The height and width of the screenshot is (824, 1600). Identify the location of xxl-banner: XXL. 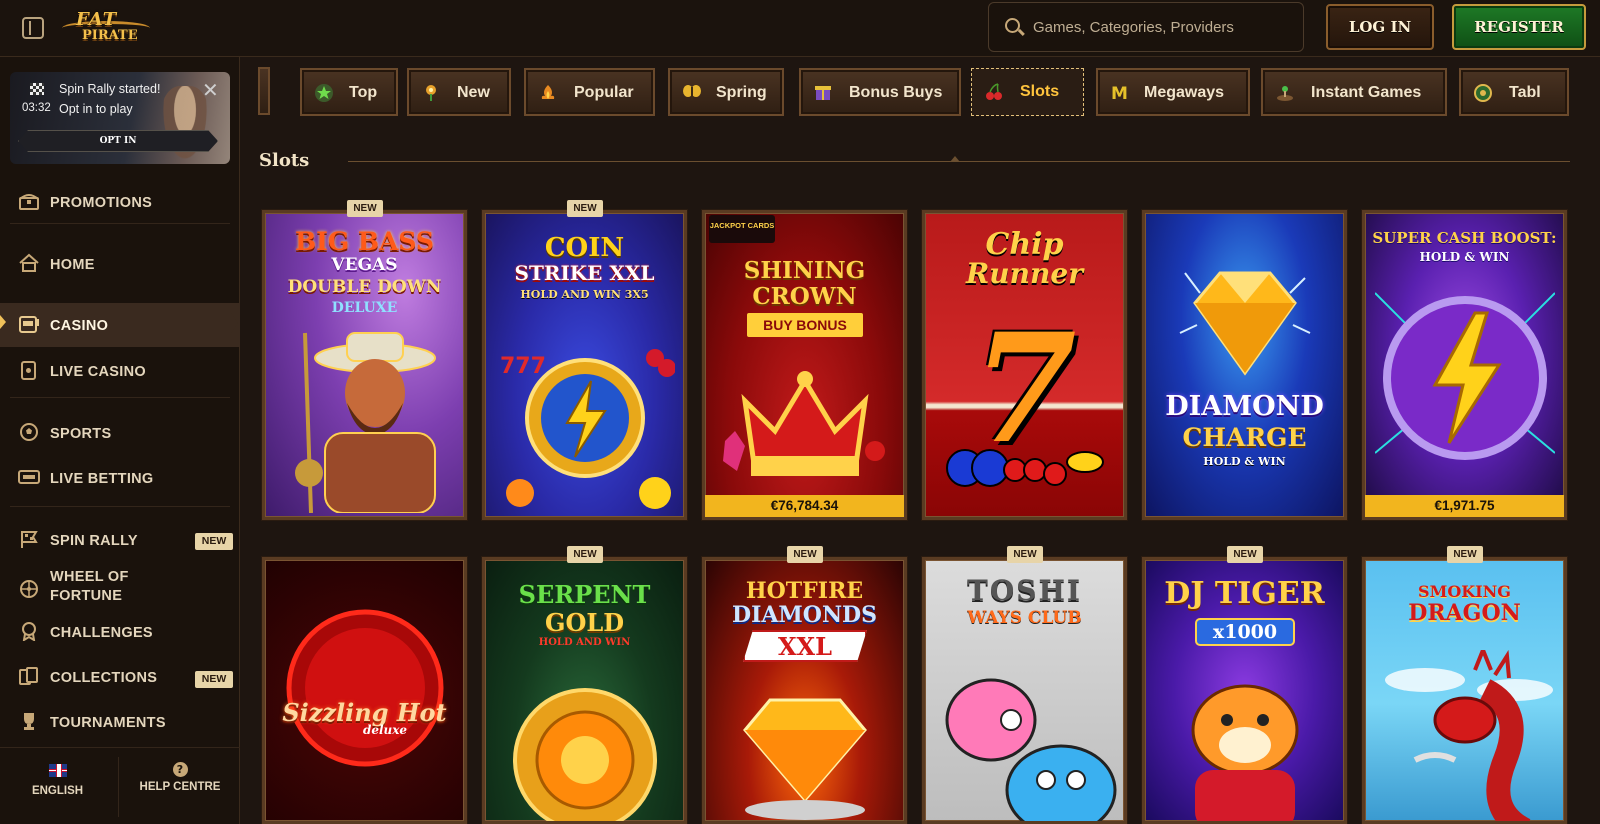
(805, 646).